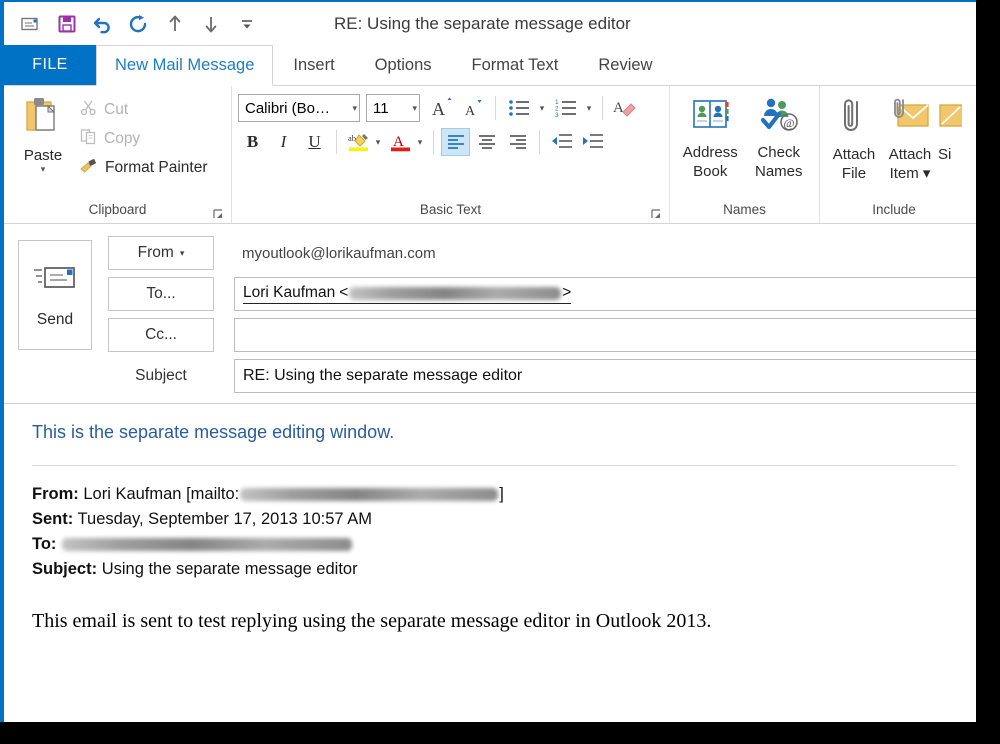 This screenshot has height=744, width=1000. I want to click on tab-file: FILE, so click(50, 65).